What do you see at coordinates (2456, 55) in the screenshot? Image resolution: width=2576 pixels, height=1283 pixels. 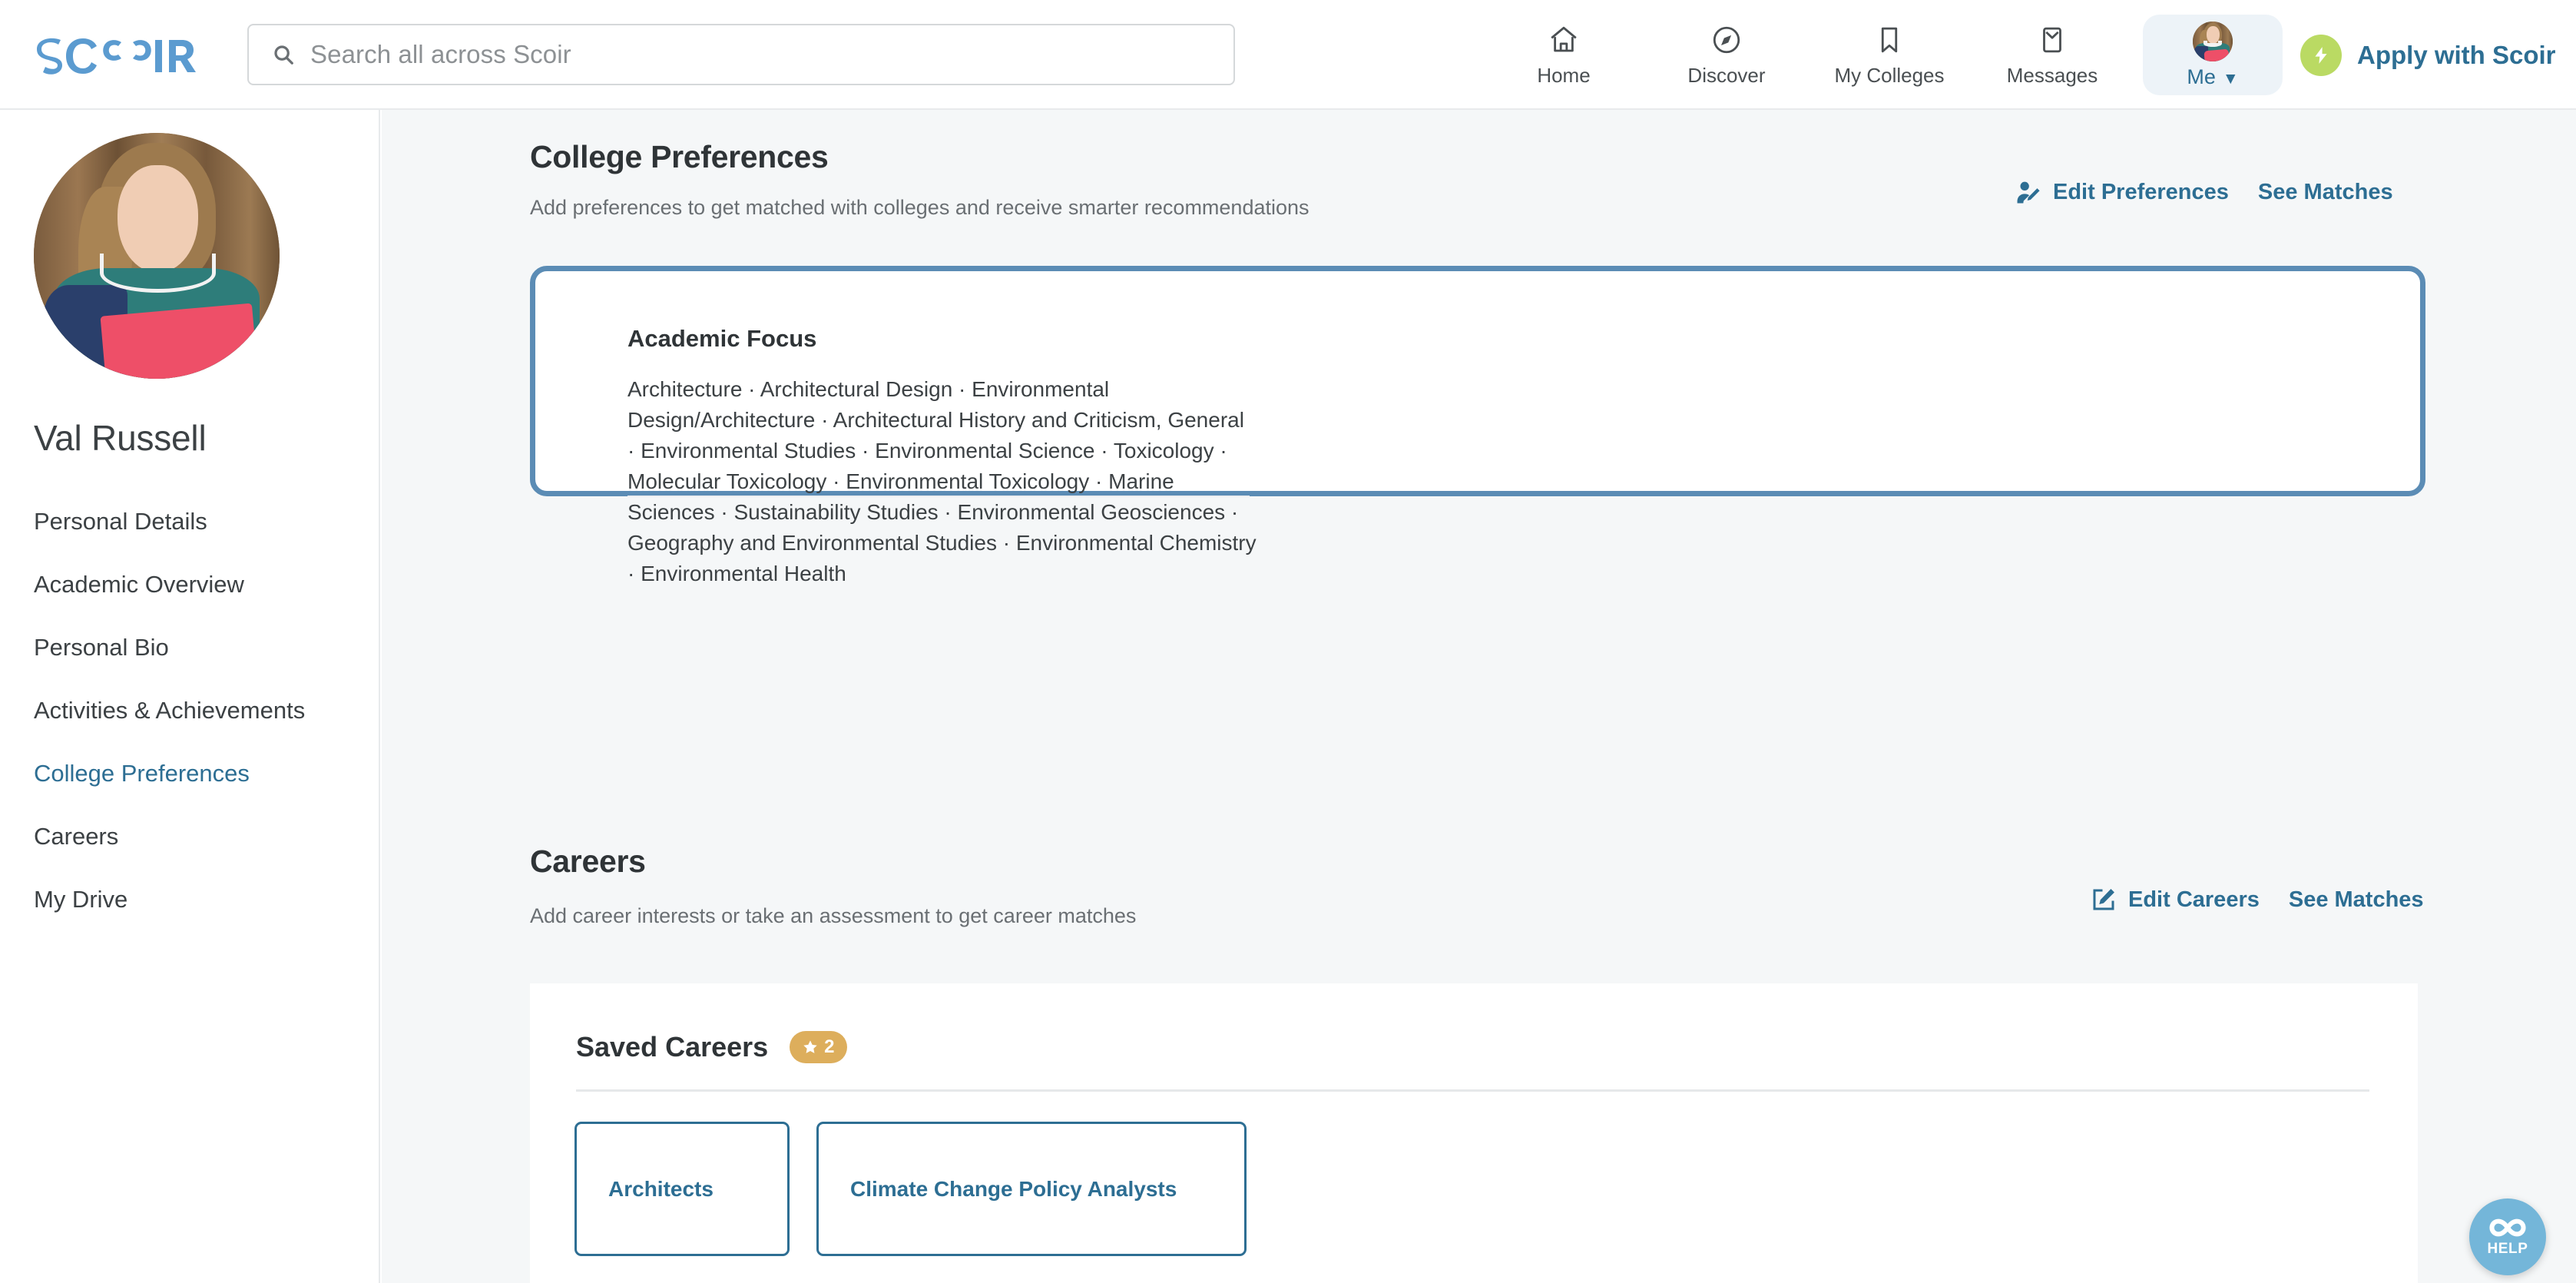 I see `apply-with-scoir-label: Apply with Scoir` at bounding box center [2456, 55].